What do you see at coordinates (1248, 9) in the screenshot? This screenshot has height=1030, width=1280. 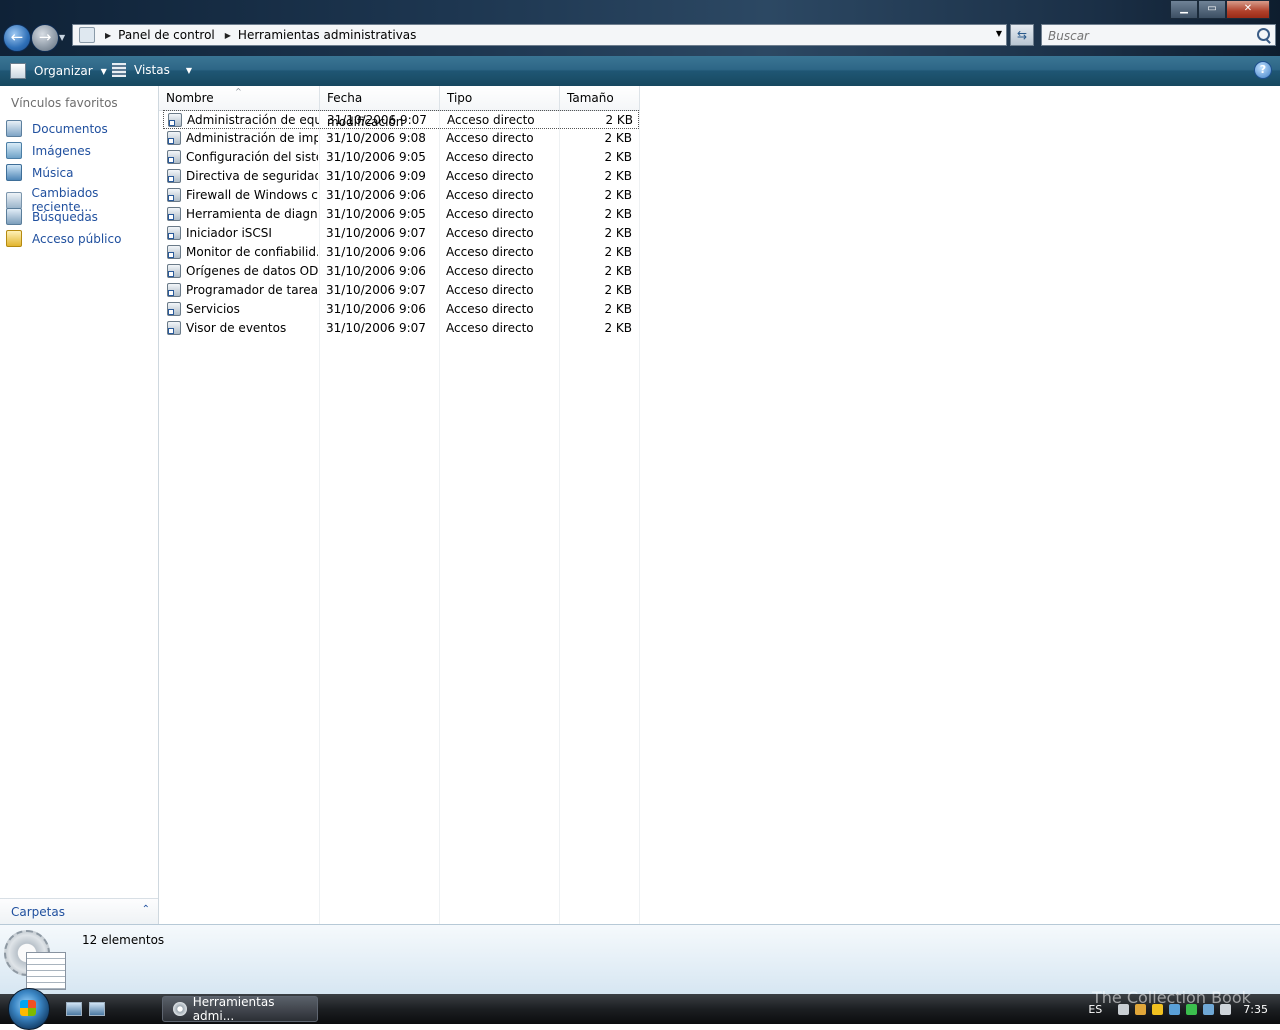 I see `close-button: ✕` at bounding box center [1248, 9].